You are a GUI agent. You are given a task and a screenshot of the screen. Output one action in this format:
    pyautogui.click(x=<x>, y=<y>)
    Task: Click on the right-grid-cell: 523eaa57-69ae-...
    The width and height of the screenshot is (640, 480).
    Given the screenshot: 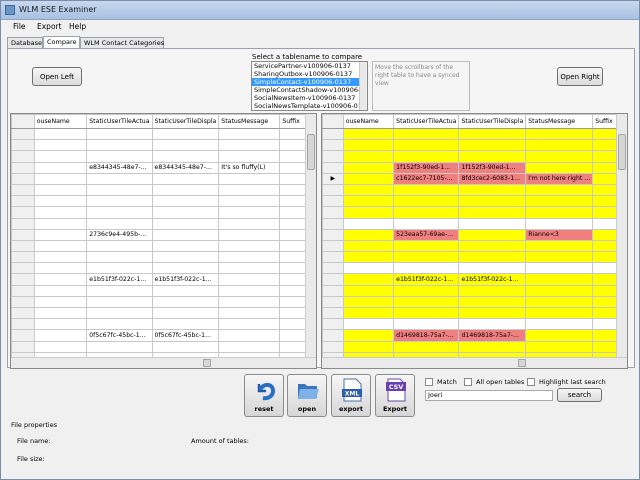 What is the action you would take?
    pyautogui.click(x=426, y=234)
    